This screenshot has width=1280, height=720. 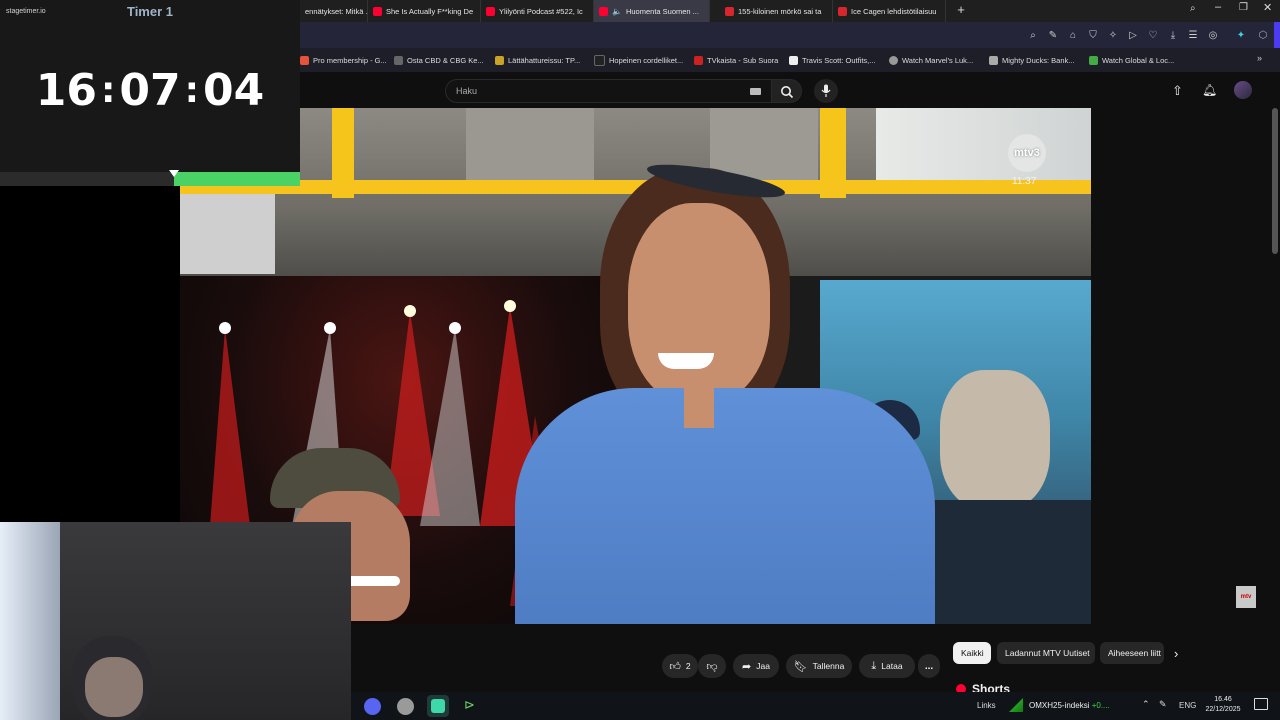 What do you see at coordinates (1267, 7) in the screenshot?
I see `close-icon: ✕` at bounding box center [1267, 7].